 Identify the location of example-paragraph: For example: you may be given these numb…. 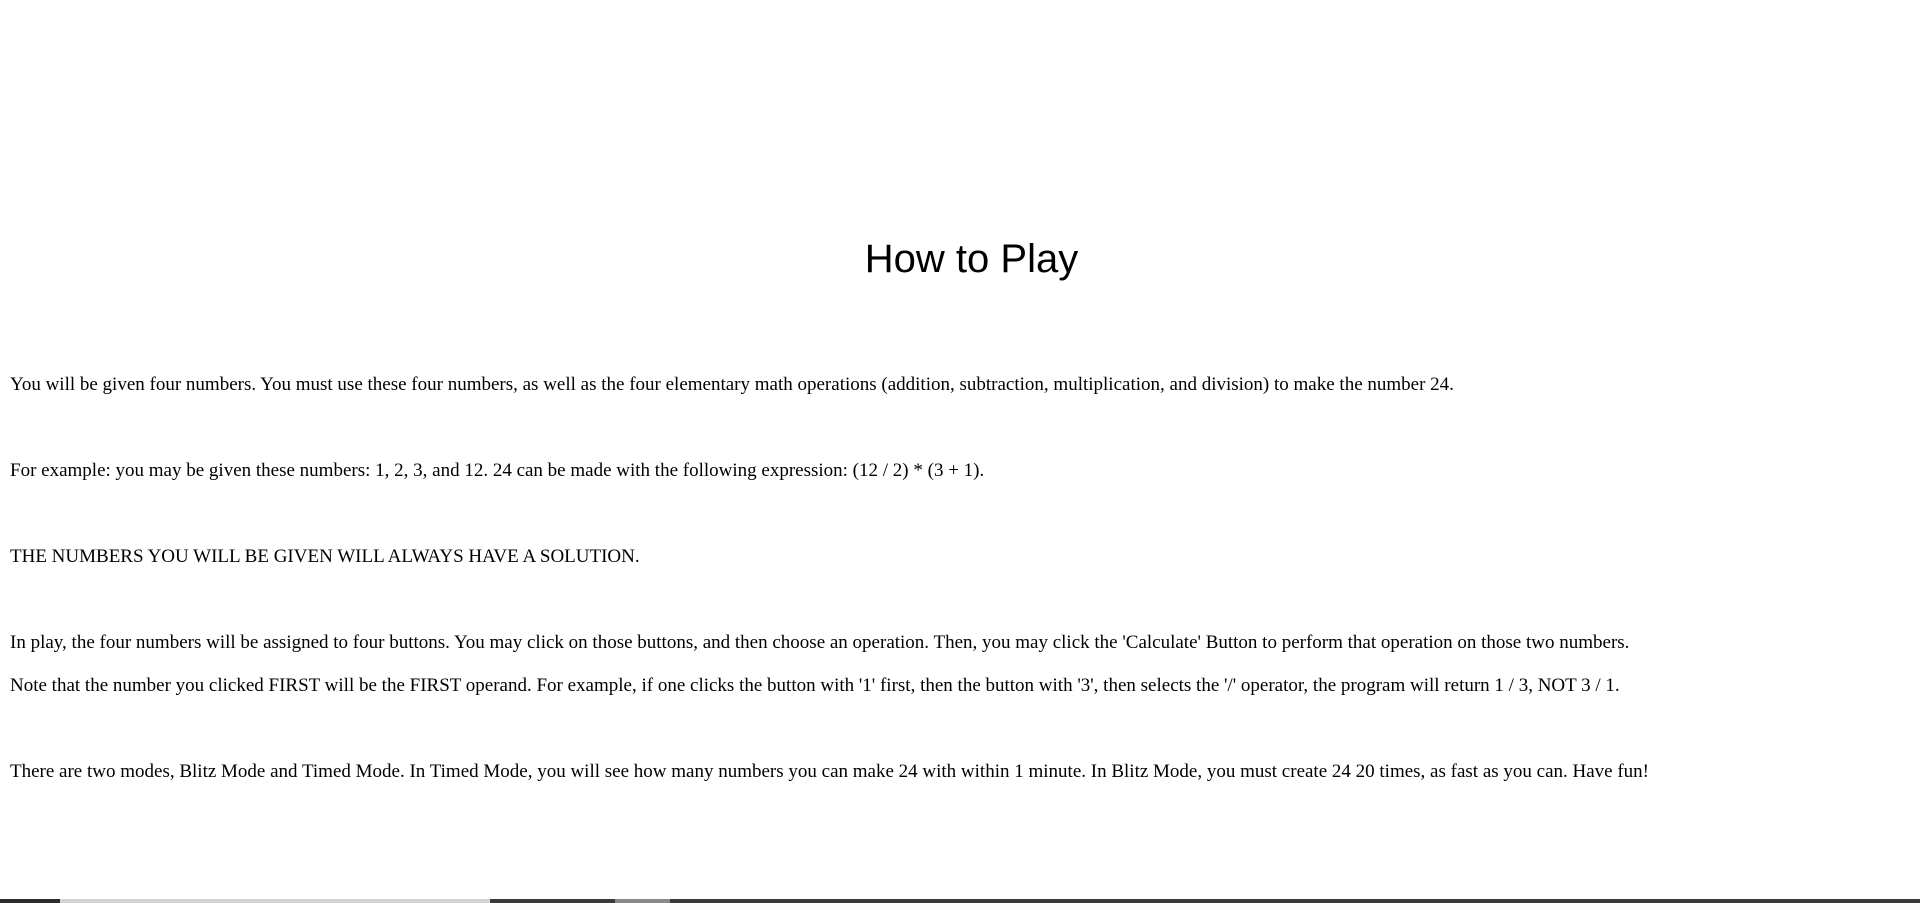
(497, 470).